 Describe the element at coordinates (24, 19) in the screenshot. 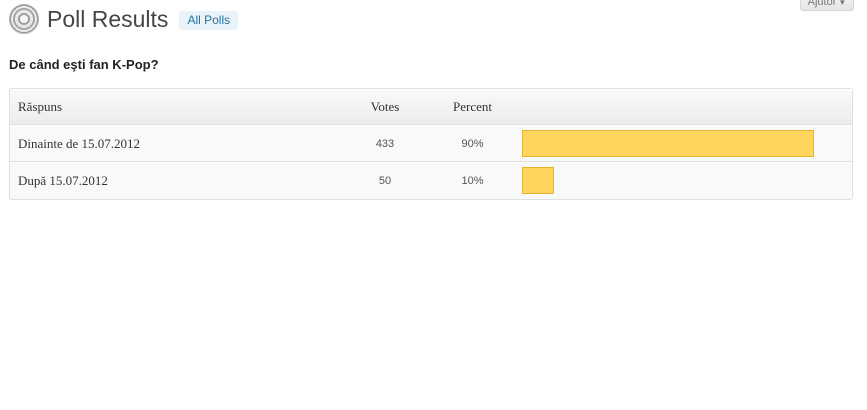

I see `poll-icon` at that location.